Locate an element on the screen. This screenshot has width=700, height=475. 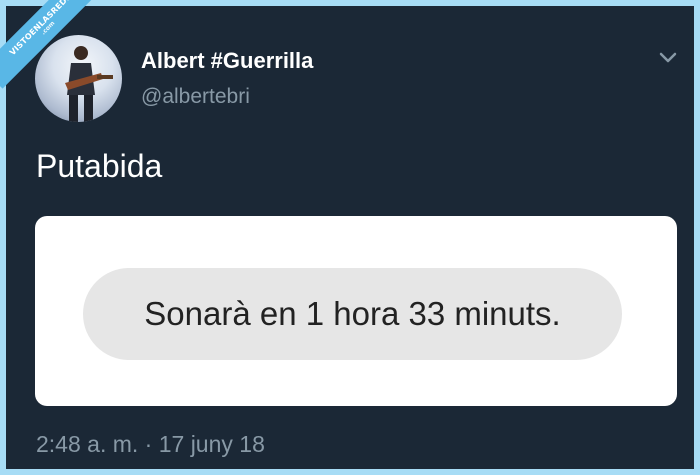
guitarist-avatar-icon is located at coordinates (89, 84).